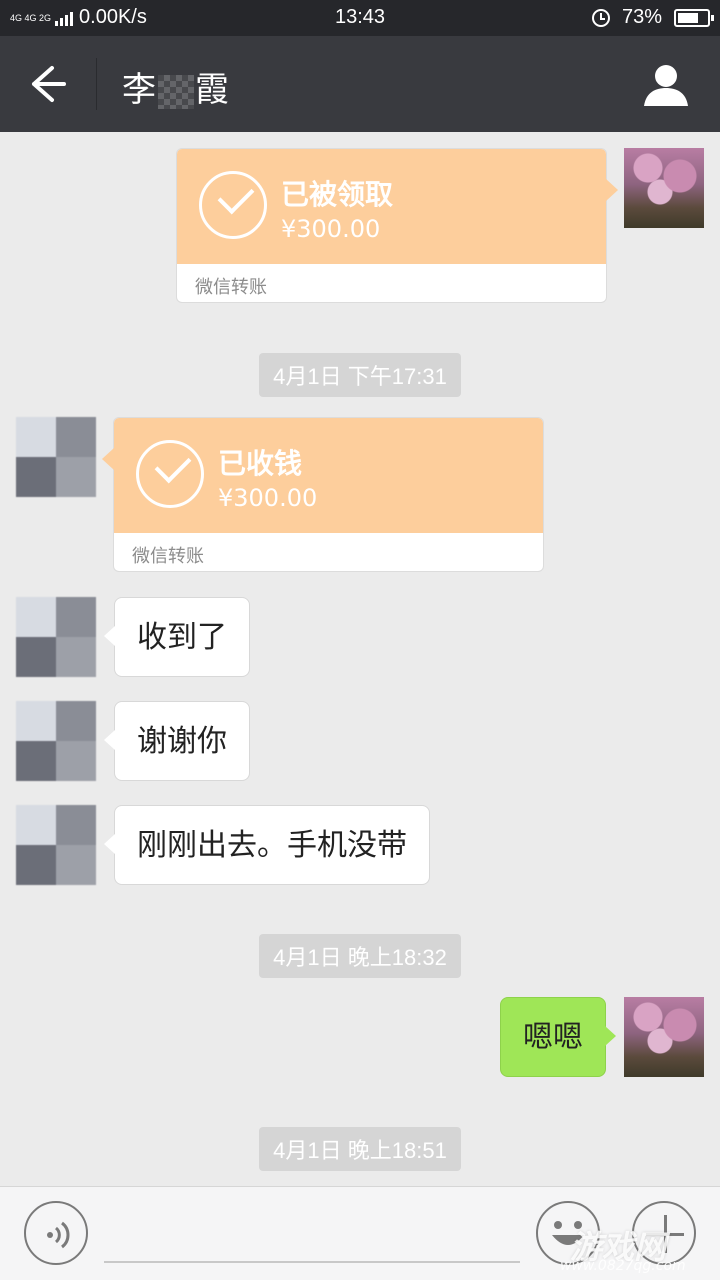 This screenshot has width=720, height=1280. I want to click on transfer-card-received: 已收钱 ¥300.00 微信转账, so click(323, 494).